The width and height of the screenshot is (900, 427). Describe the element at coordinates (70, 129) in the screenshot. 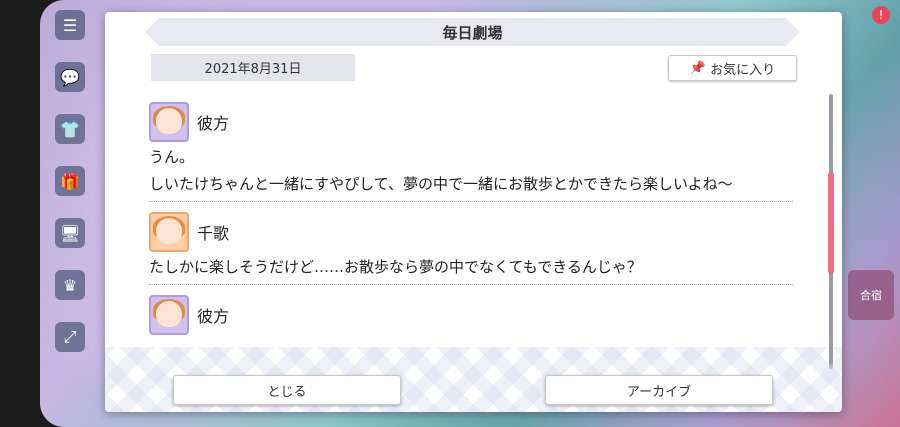

I see `shirt-icon: 👕` at that location.